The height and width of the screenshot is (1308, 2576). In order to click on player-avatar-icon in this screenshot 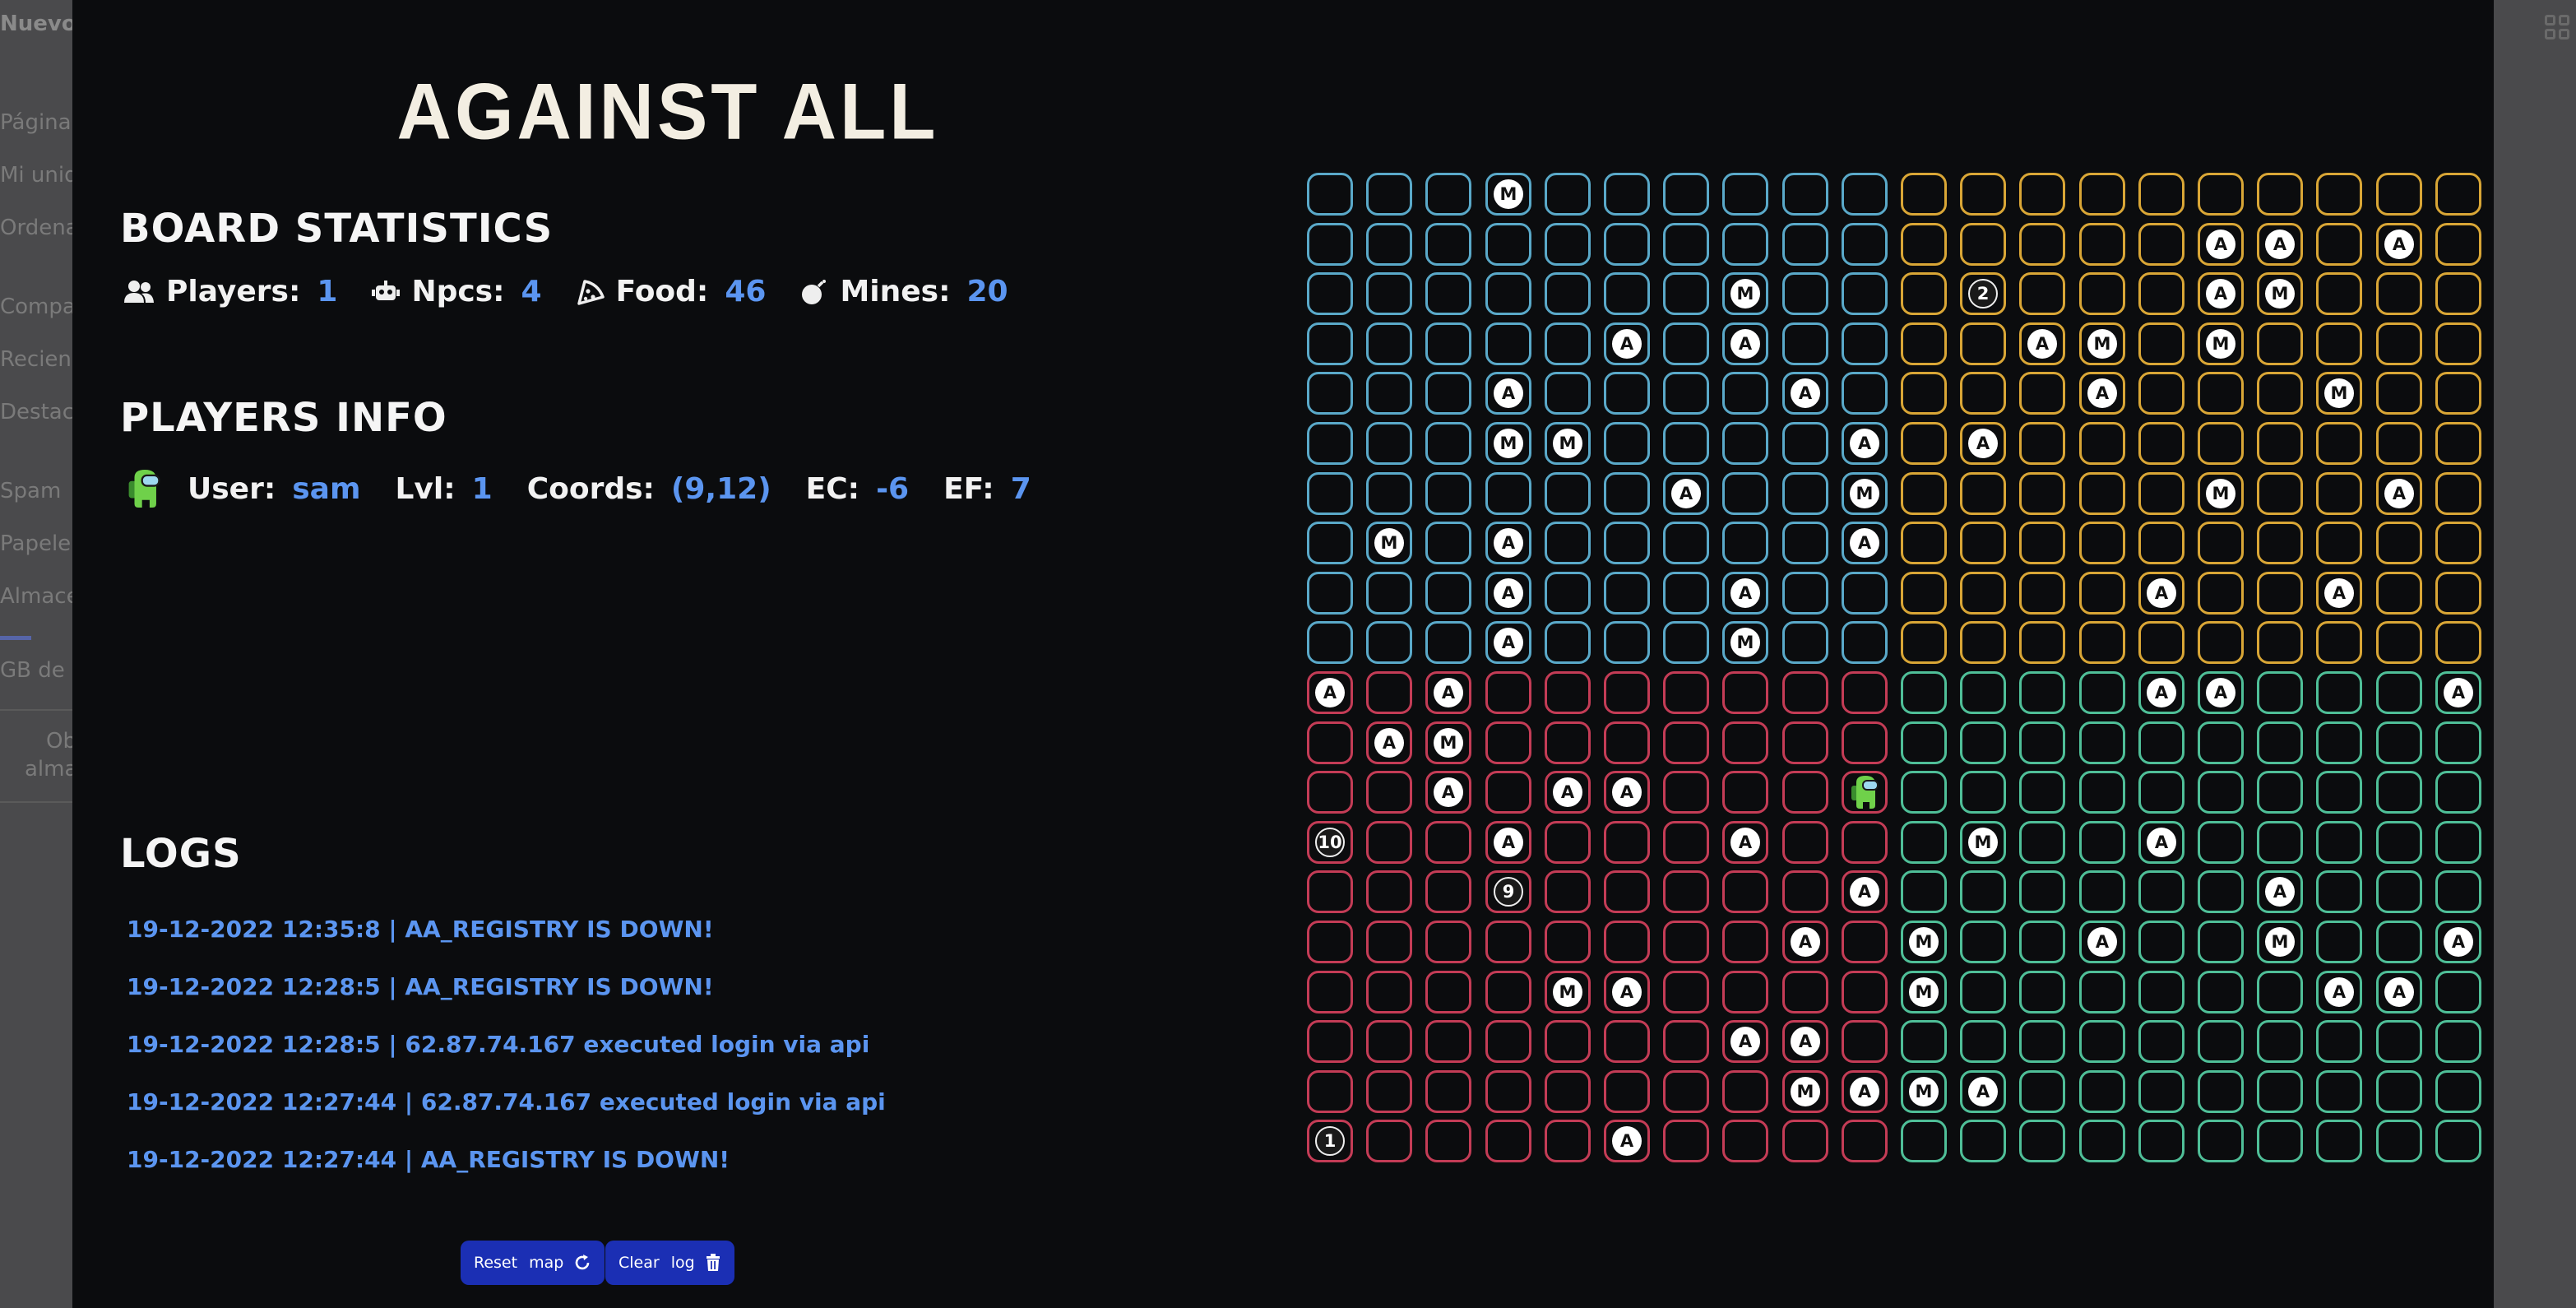, I will do `click(144, 489)`.